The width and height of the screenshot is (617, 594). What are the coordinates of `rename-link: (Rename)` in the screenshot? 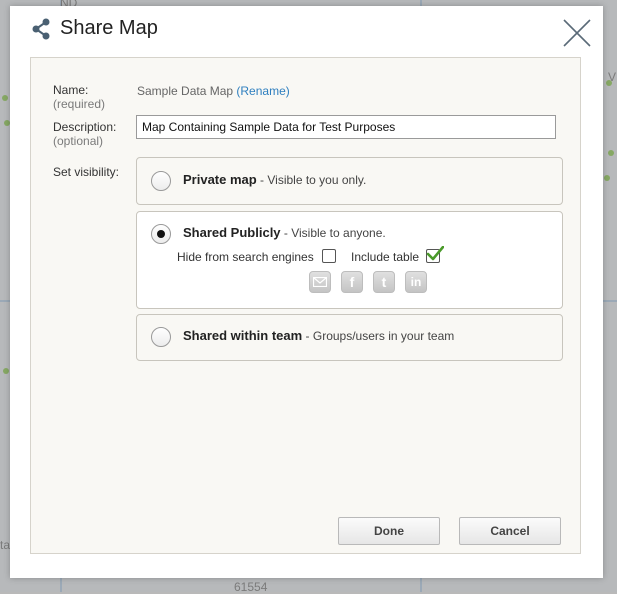 It's located at (262, 91).